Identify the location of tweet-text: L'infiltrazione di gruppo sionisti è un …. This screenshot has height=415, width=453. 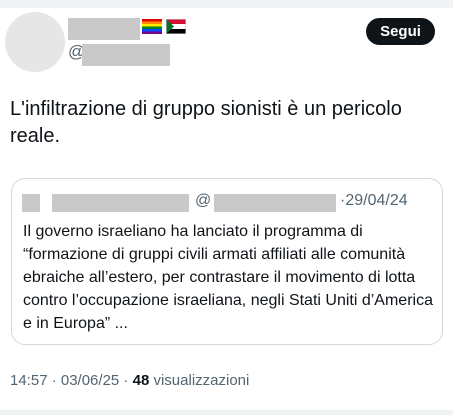
(206, 122).